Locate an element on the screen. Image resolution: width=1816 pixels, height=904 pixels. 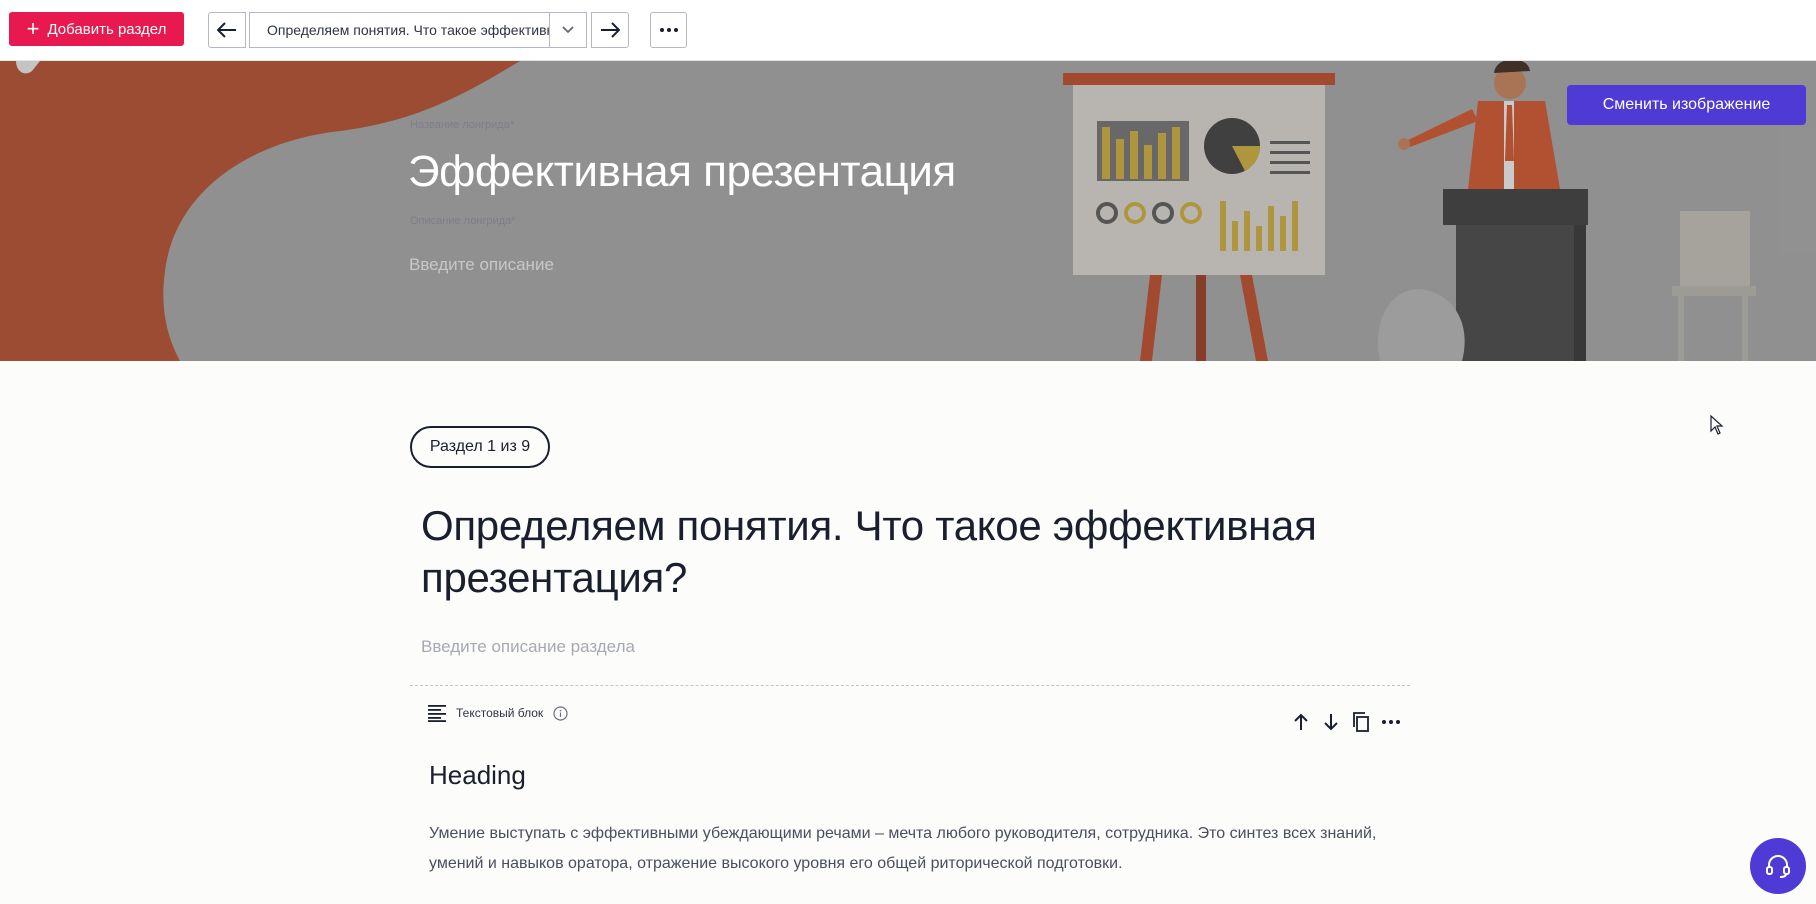
arrow-up-icon is located at coordinates (1301, 721).